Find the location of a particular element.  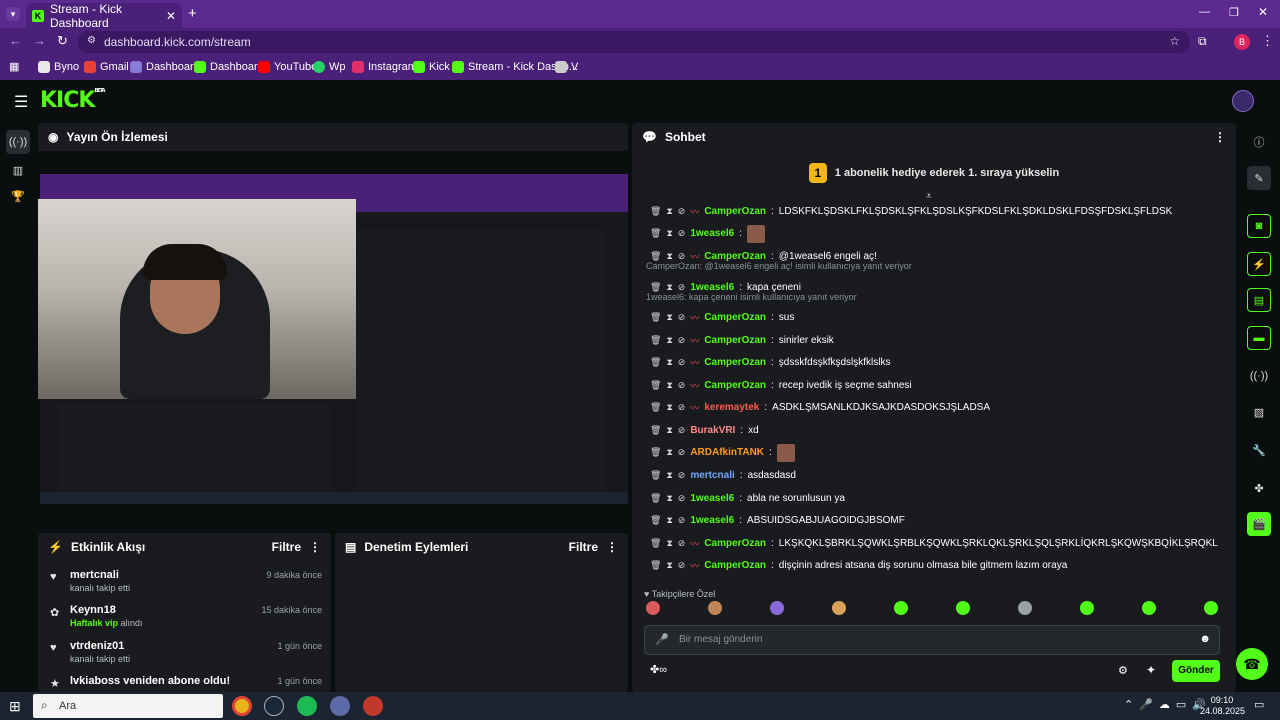

chat-message: 🗑 ⧗ ⊘ mertcnali: asdasdasd is located at coordinates (723, 476).